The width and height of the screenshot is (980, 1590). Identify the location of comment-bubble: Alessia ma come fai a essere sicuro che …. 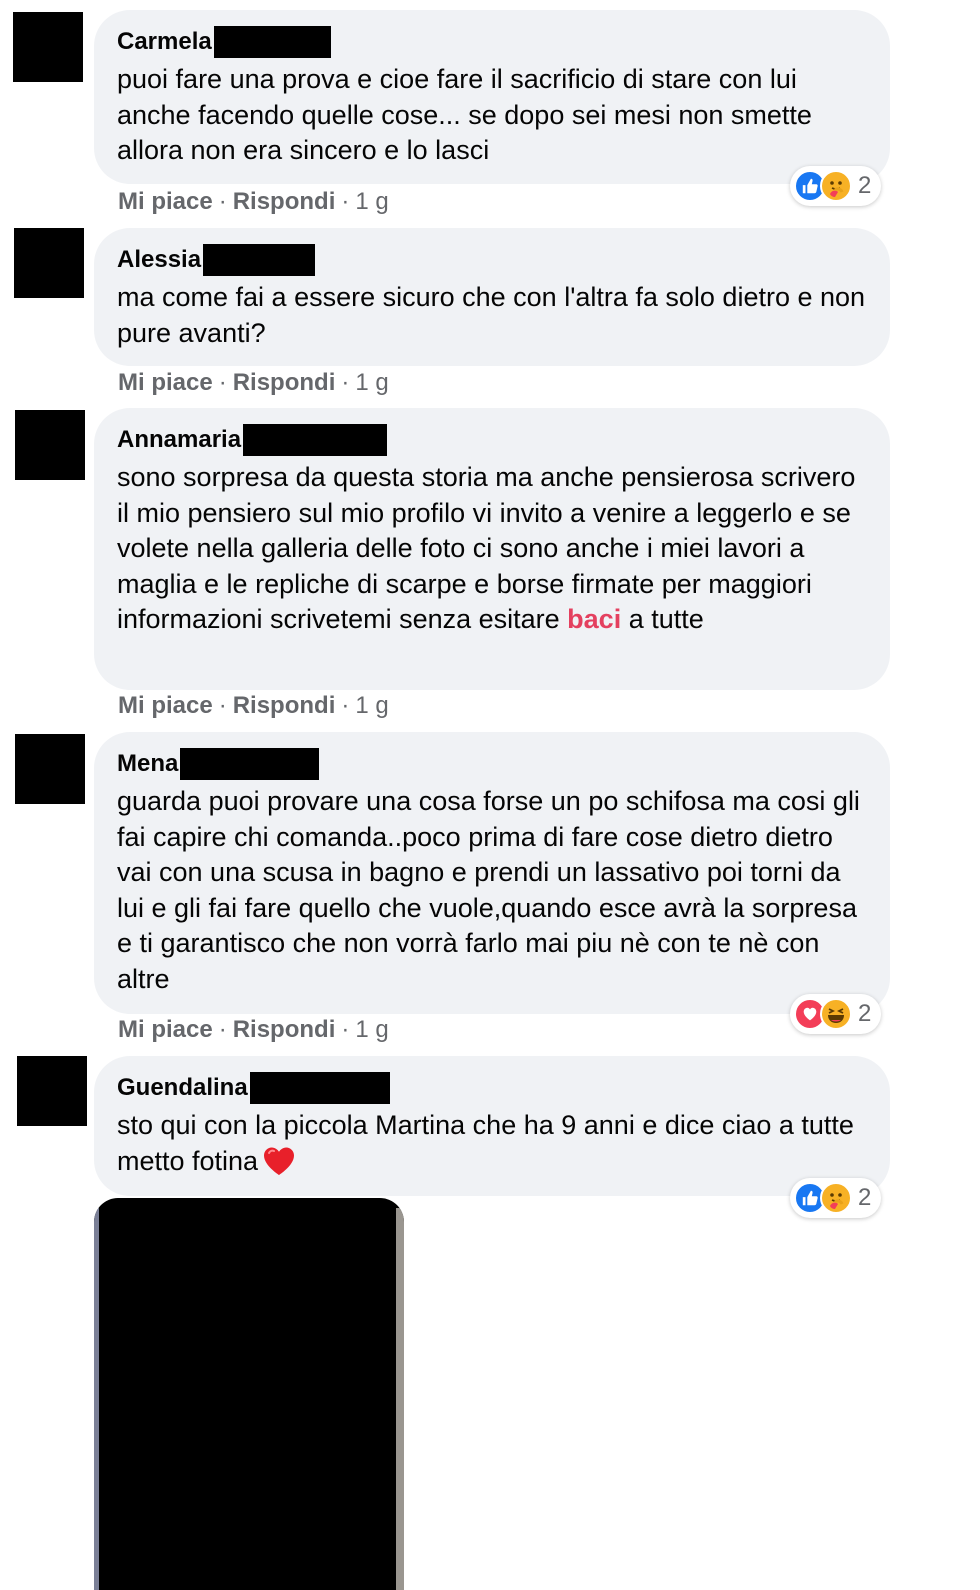
(492, 297).